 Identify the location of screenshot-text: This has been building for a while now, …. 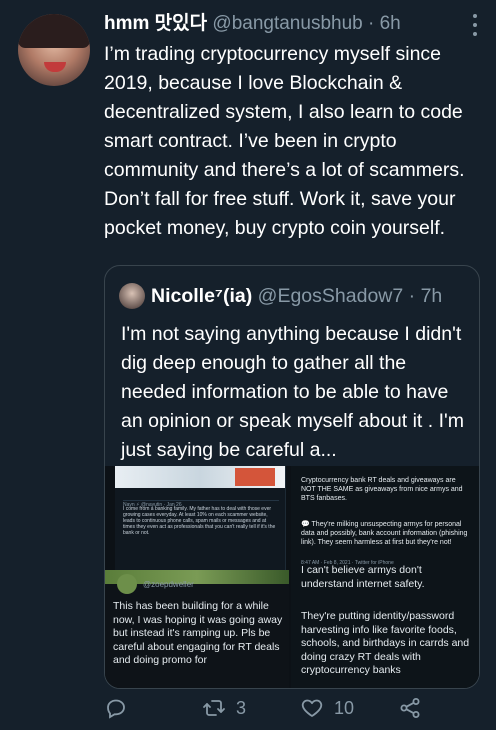
(198, 633).